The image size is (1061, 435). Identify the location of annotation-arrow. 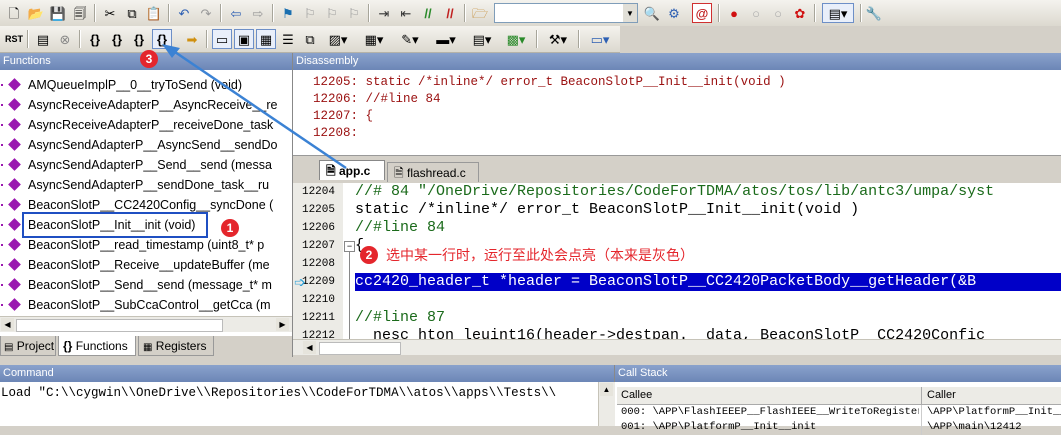
(254, 107).